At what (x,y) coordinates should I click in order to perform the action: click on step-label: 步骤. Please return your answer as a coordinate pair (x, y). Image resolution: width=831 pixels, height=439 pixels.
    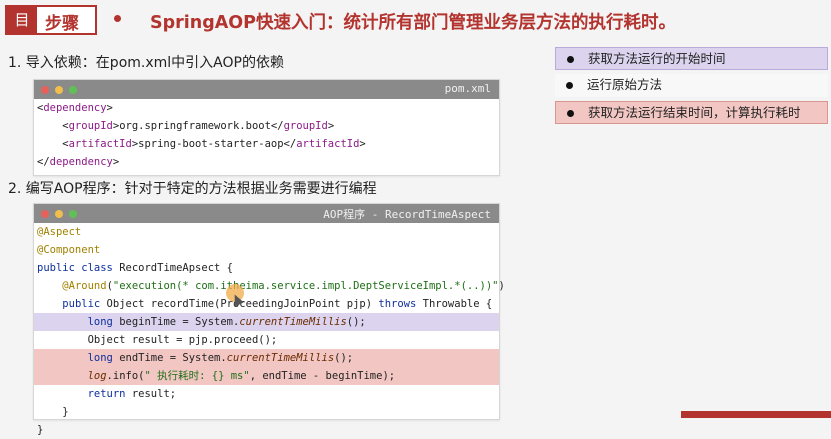
    Looking at the image, I should click on (62, 24).